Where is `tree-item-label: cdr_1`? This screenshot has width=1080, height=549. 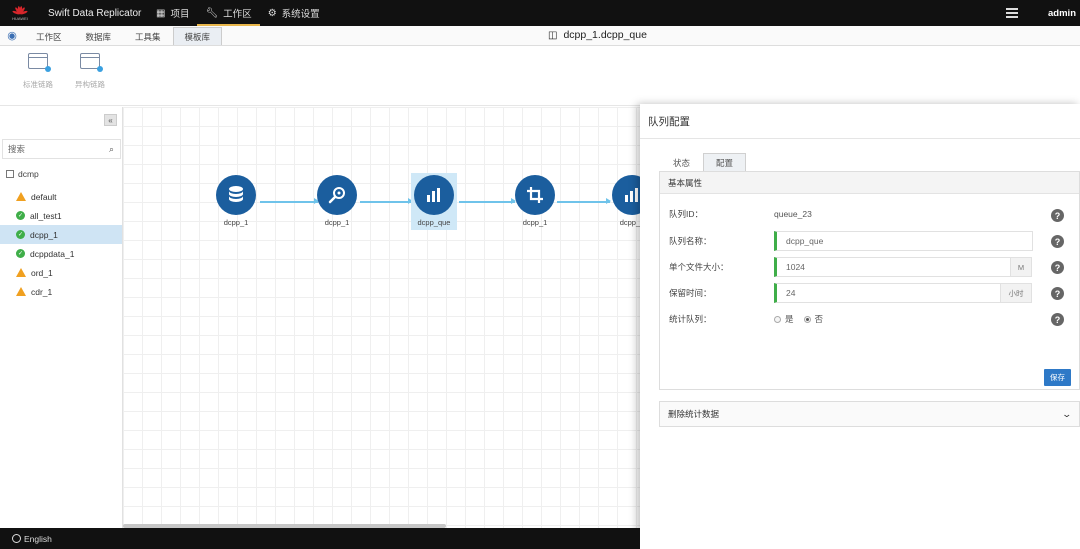
tree-item-label: cdr_1 is located at coordinates (42, 291).